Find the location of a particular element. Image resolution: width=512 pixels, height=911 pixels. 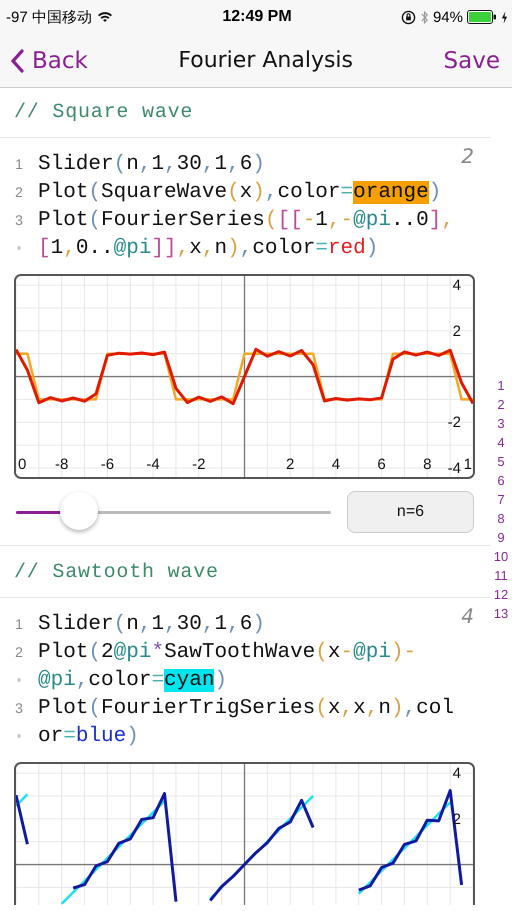

charging-bolt-icon is located at coordinates (504, 17).